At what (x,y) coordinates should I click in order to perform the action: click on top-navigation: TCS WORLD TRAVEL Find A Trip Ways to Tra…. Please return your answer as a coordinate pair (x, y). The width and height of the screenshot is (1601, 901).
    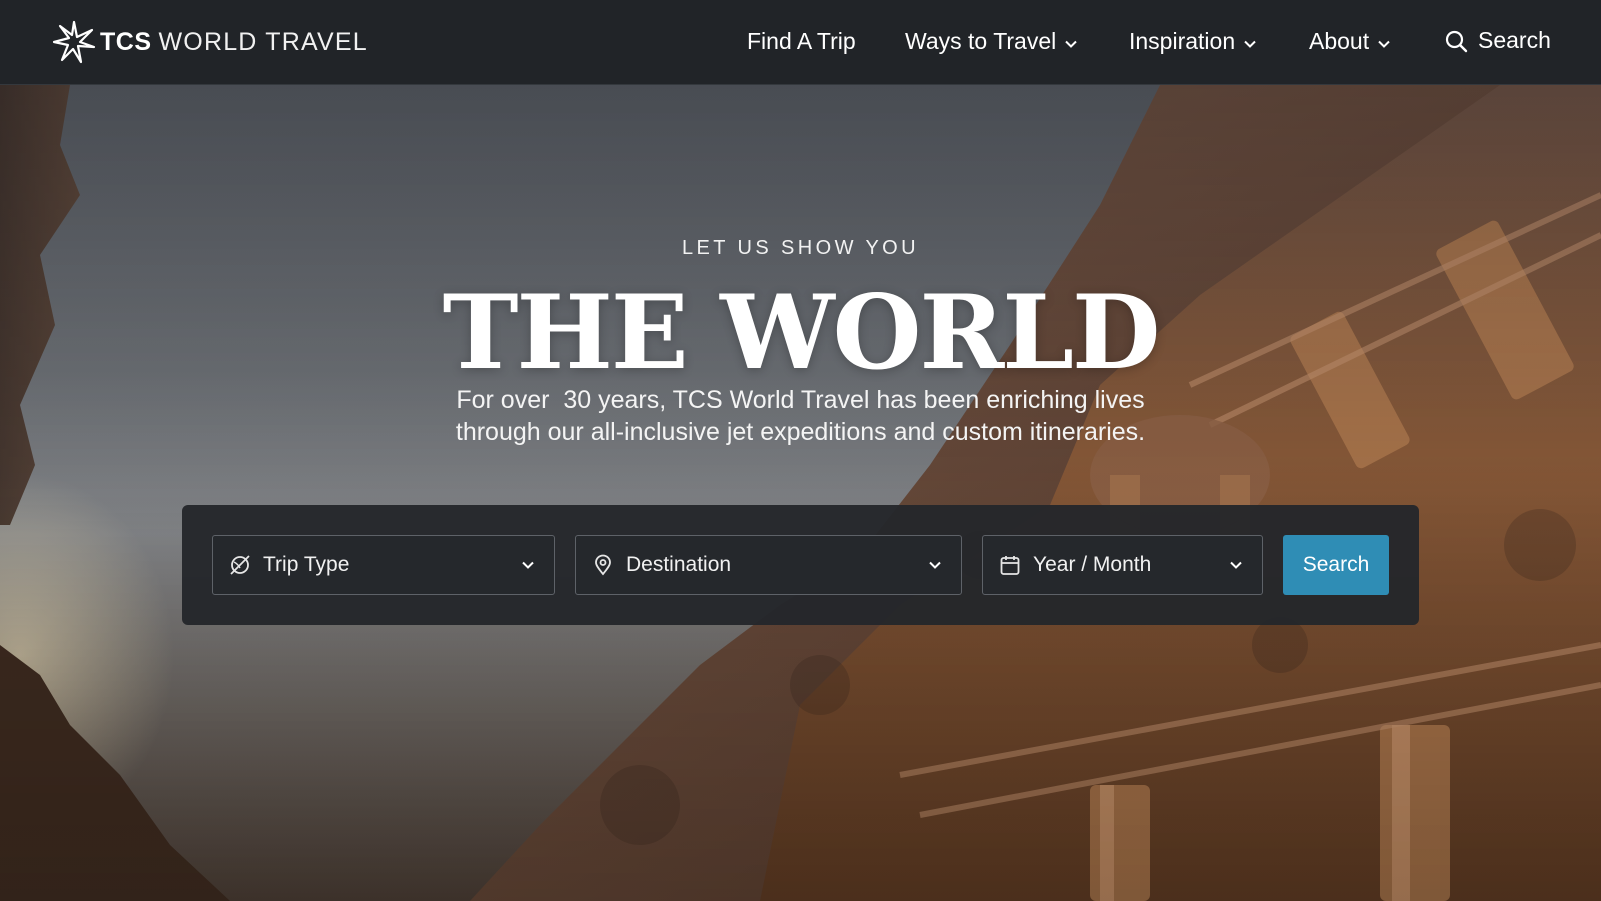
    Looking at the image, I should click on (800, 42).